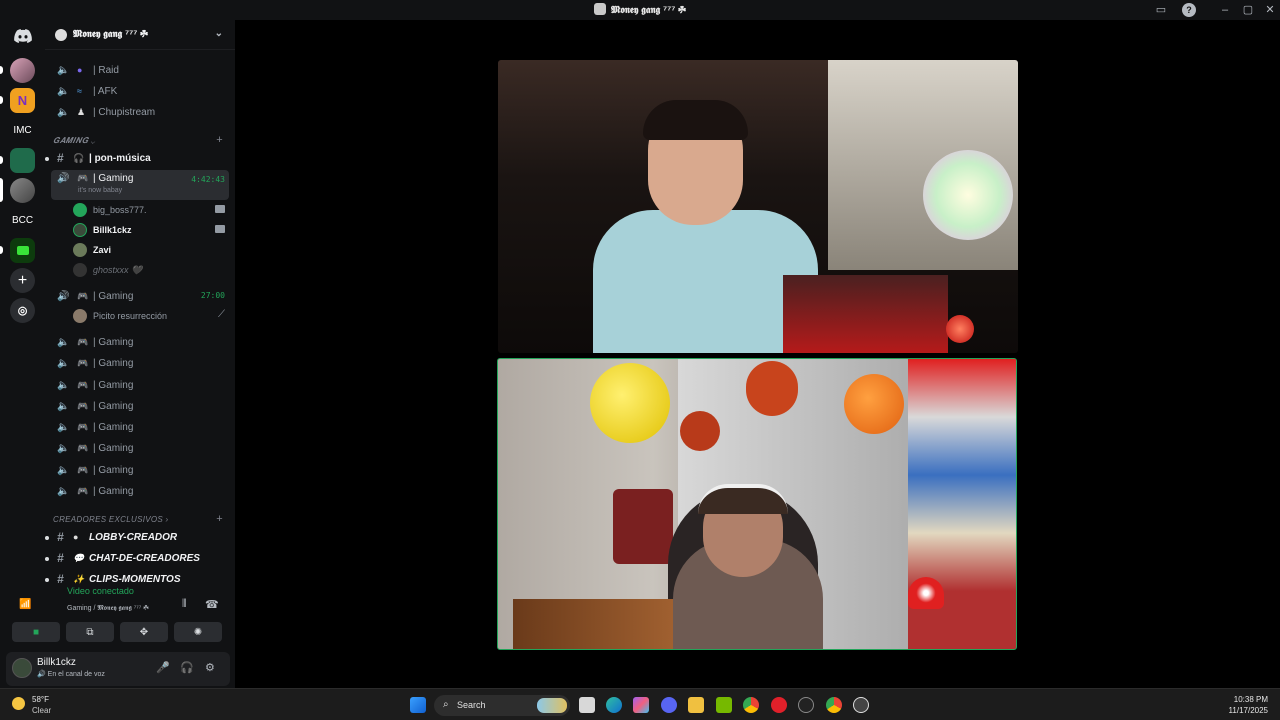  What do you see at coordinates (219, 33) in the screenshot?
I see `chevron-down-icon: ⌄` at bounding box center [219, 33].